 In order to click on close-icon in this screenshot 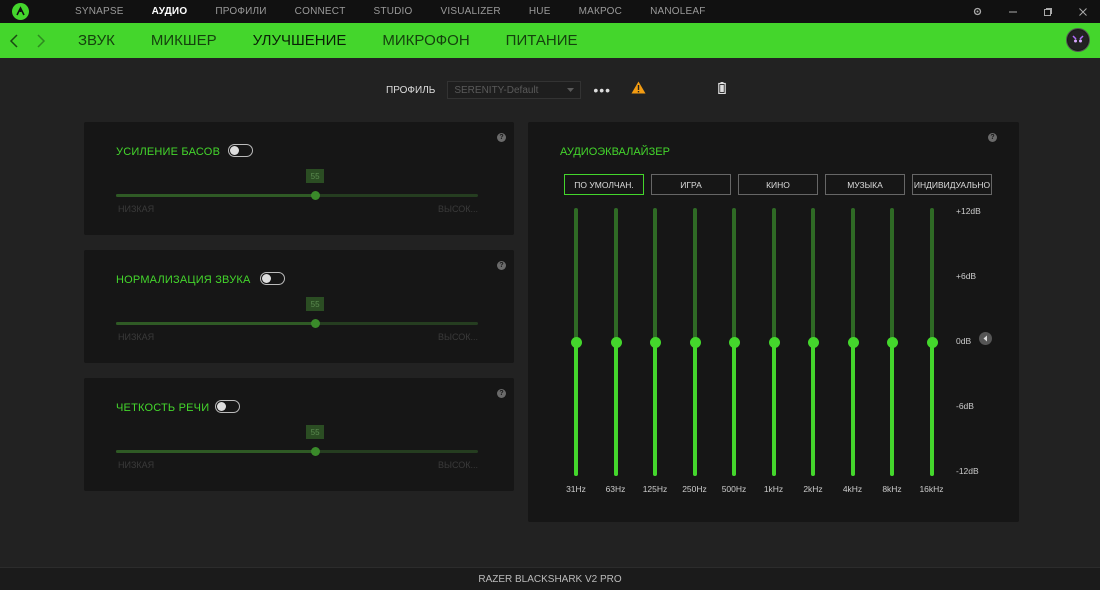, I will do `click(1082, 11)`.